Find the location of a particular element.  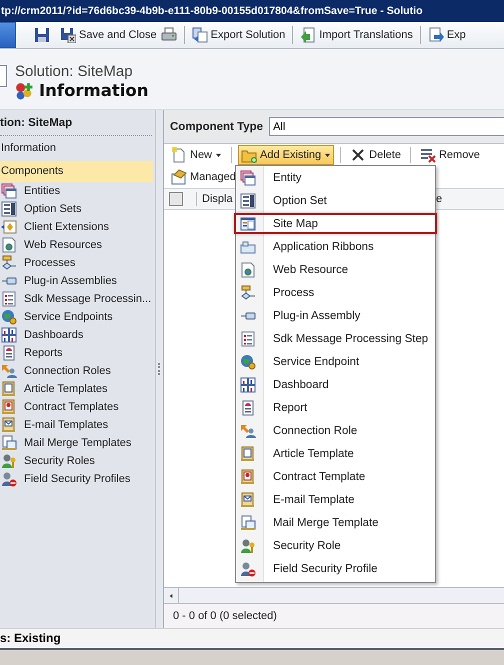

menu-item: Service Endpoint is located at coordinates (335, 361).